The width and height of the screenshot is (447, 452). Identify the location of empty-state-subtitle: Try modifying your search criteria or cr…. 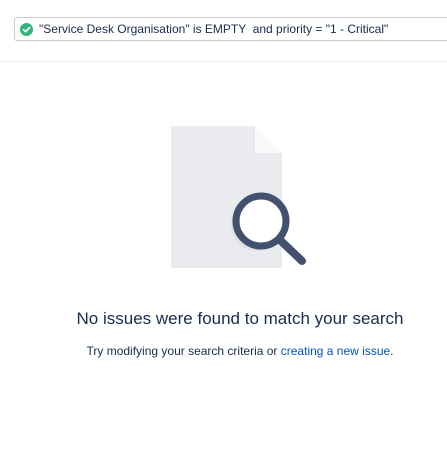
(223, 351).